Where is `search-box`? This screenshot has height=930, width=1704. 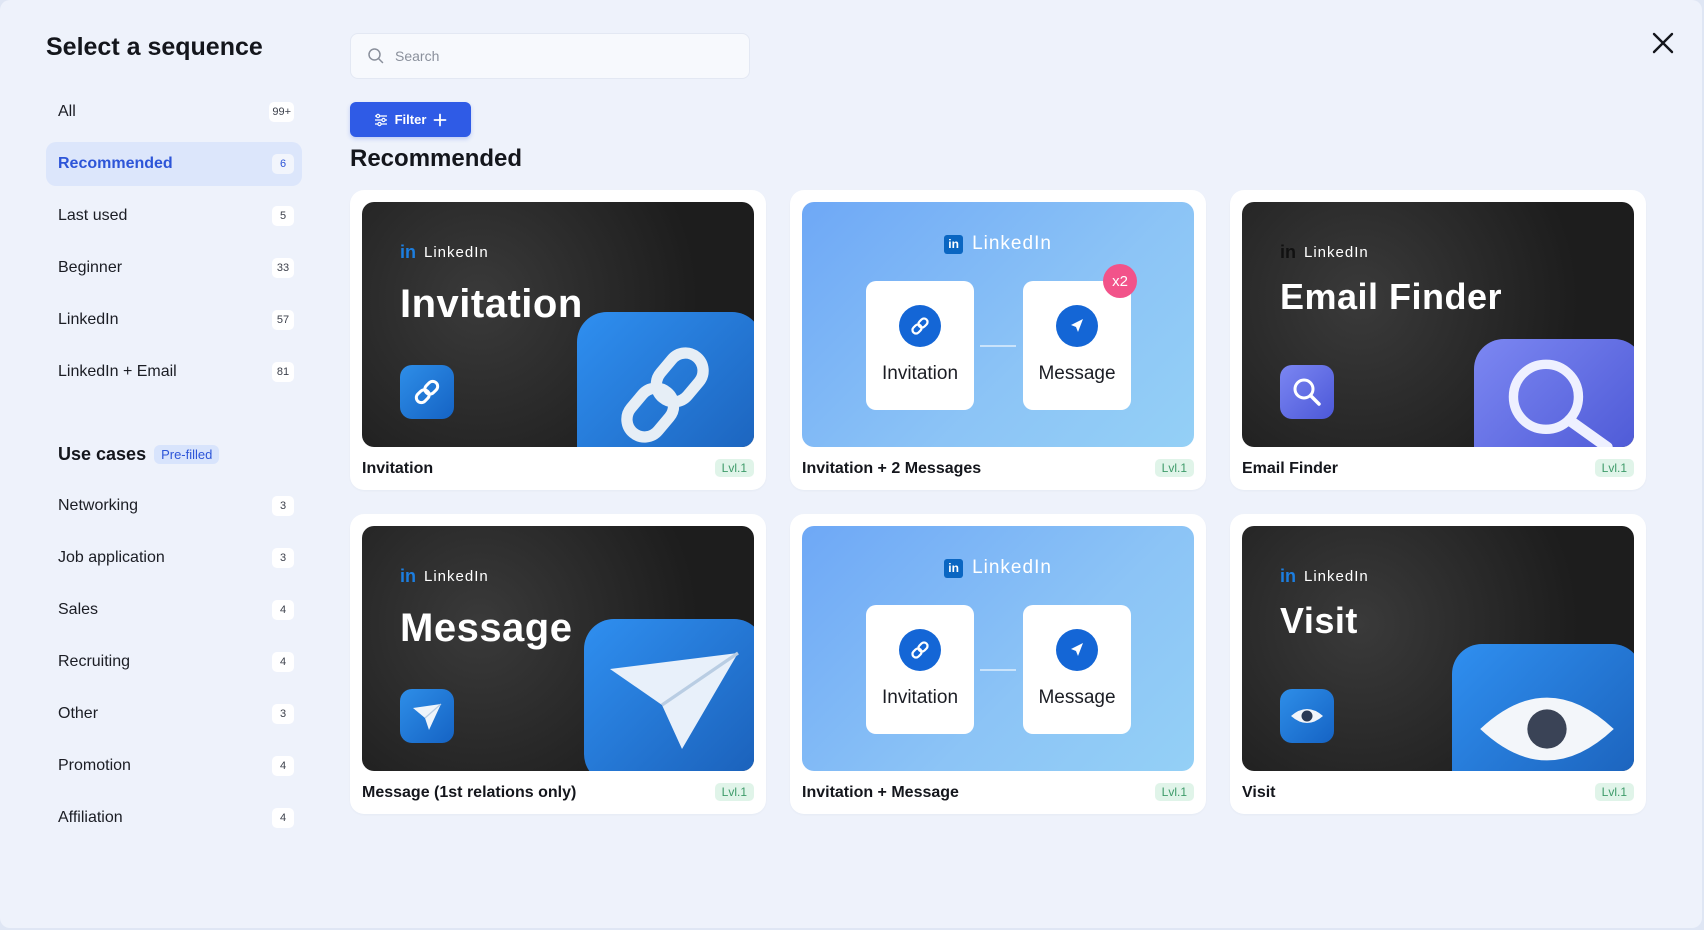 search-box is located at coordinates (550, 56).